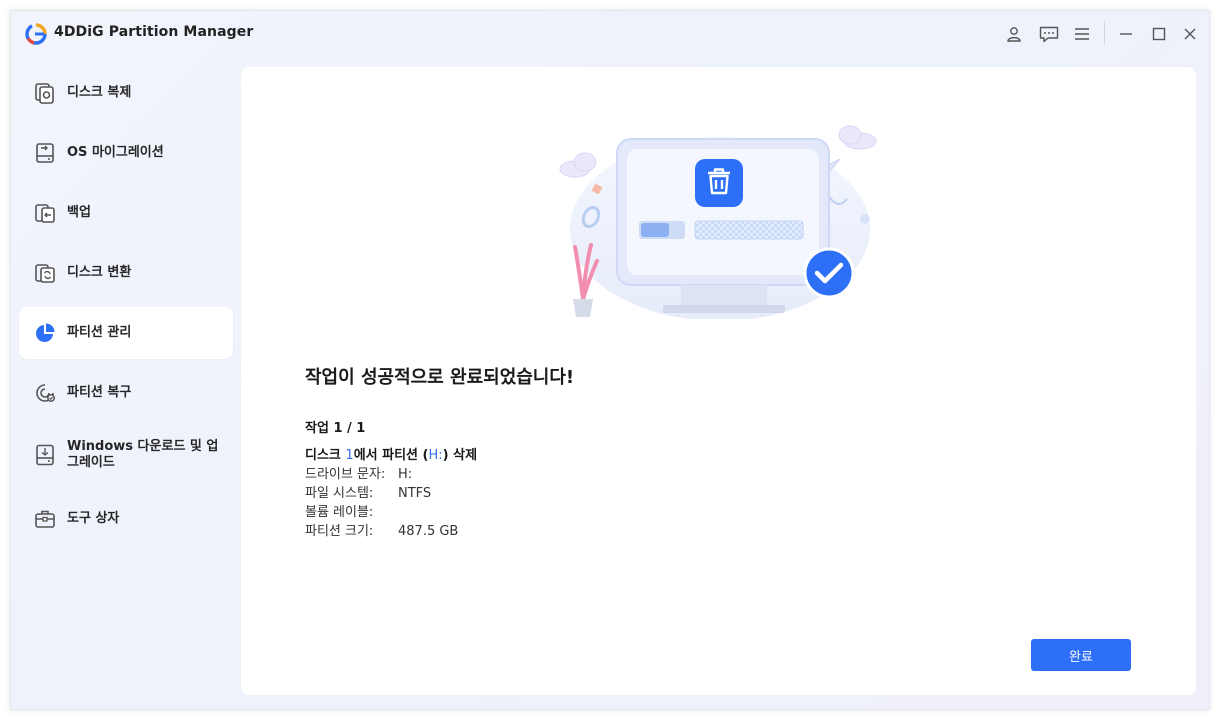  Describe the element at coordinates (428, 531) in the screenshot. I see `detail-value: 487.5 GB` at that location.